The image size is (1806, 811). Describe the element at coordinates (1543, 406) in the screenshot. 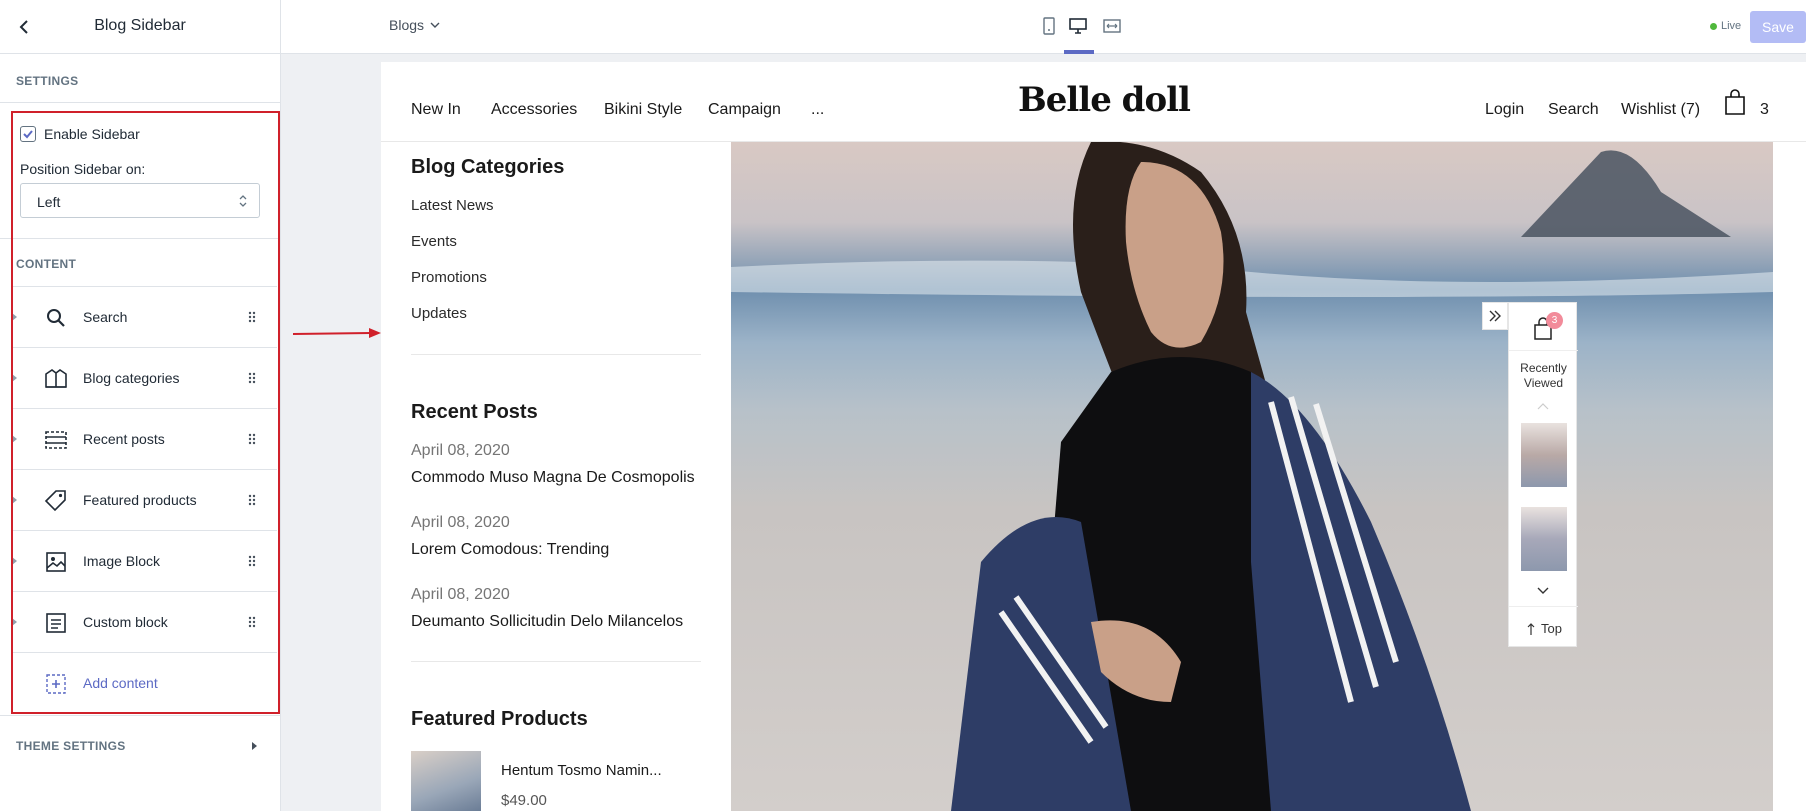

I see `chevron-up-icon` at that location.